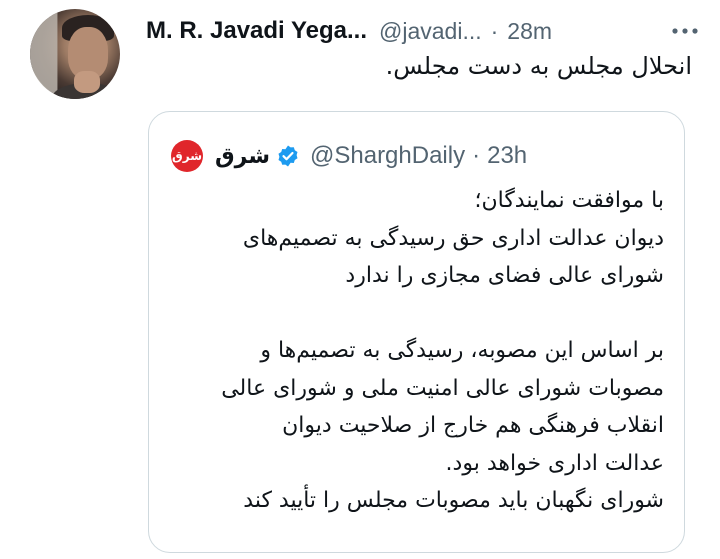 The height and width of the screenshot is (559, 720). I want to click on tweet-timestamp: 28m, so click(529, 31).